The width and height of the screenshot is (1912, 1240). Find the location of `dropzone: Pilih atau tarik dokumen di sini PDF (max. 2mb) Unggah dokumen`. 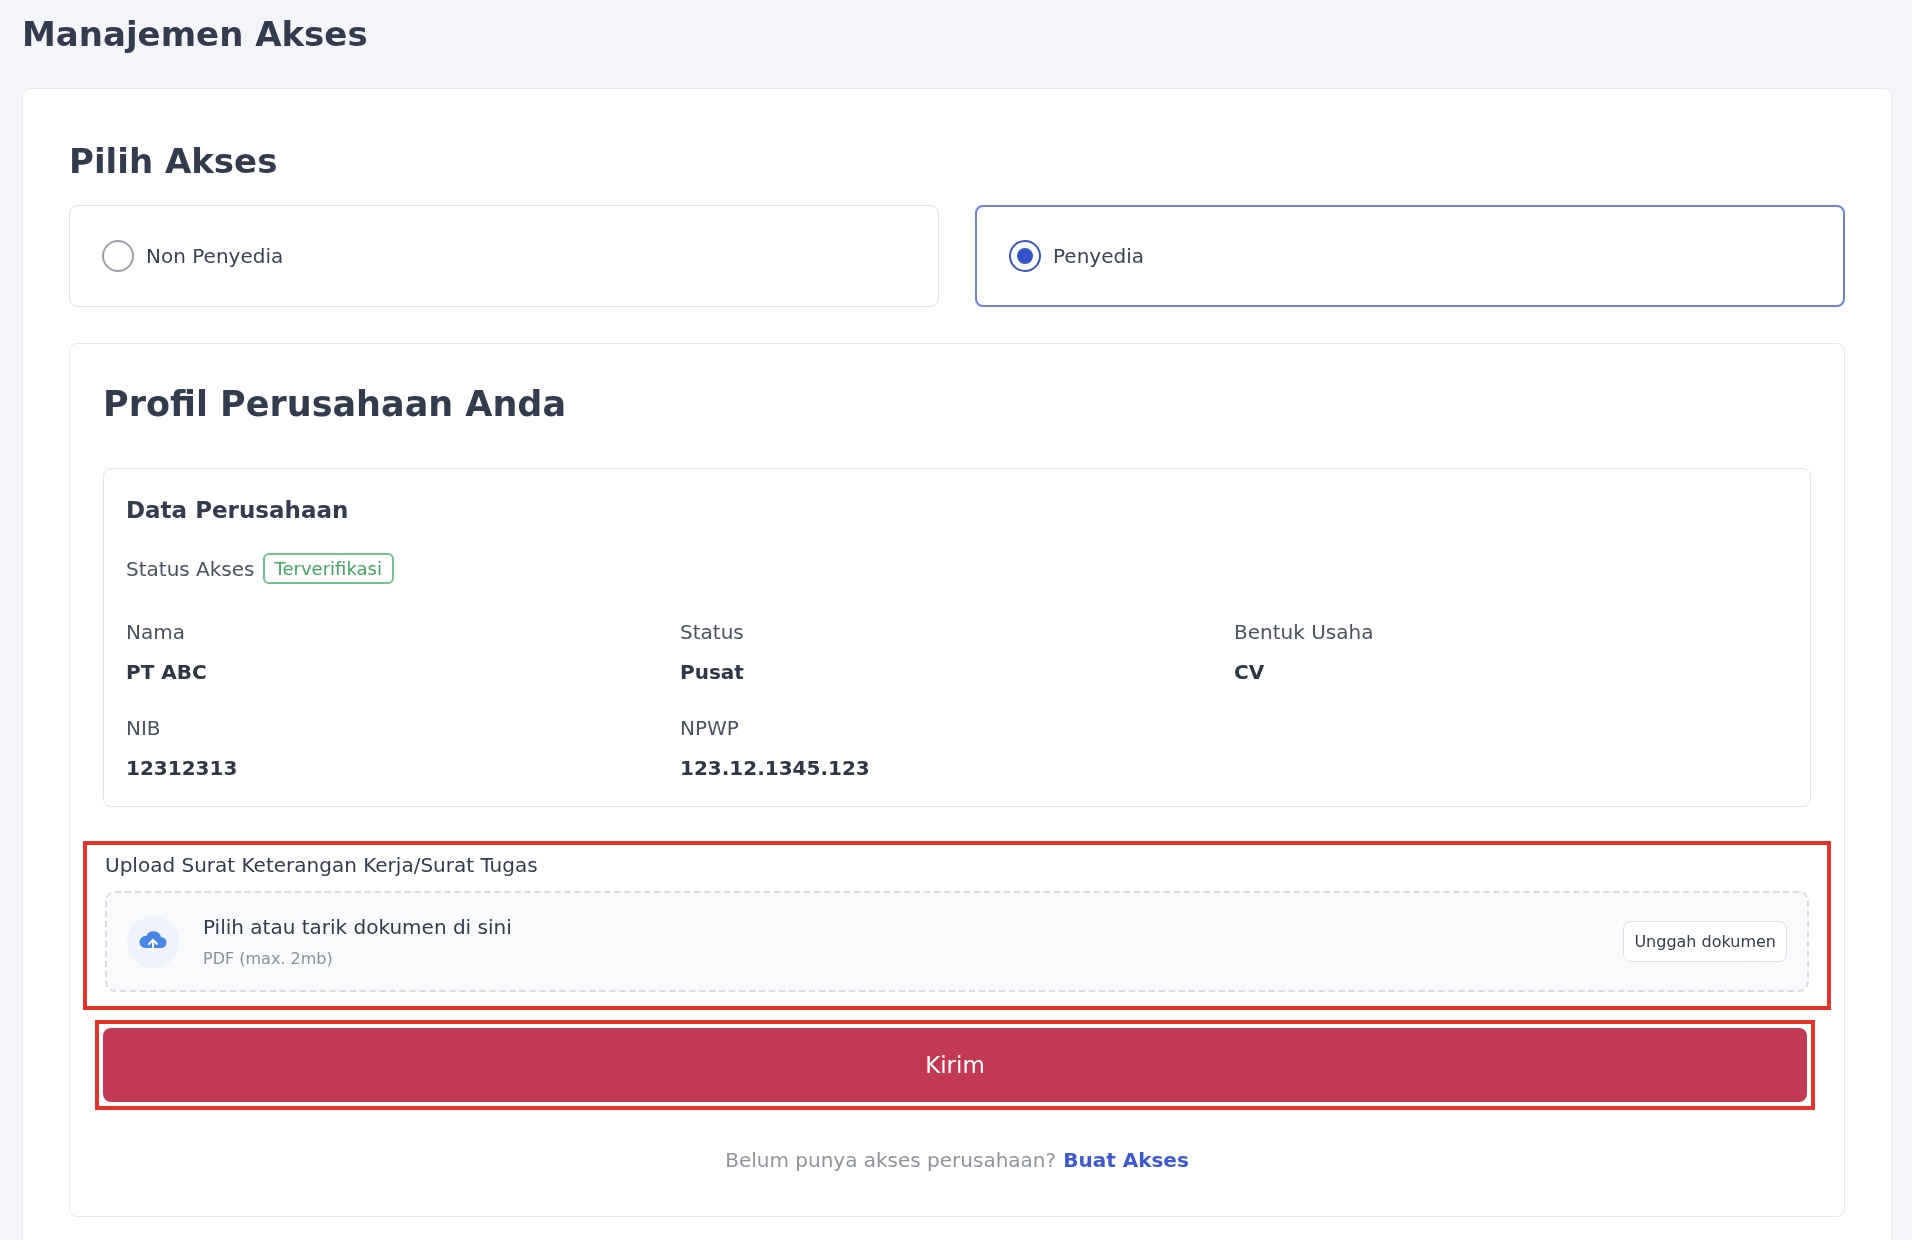

dropzone: Pilih atau tarik dokumen di sini PDF (max. 2mb) Unggah dokumen is located at coordinates (957, 941).